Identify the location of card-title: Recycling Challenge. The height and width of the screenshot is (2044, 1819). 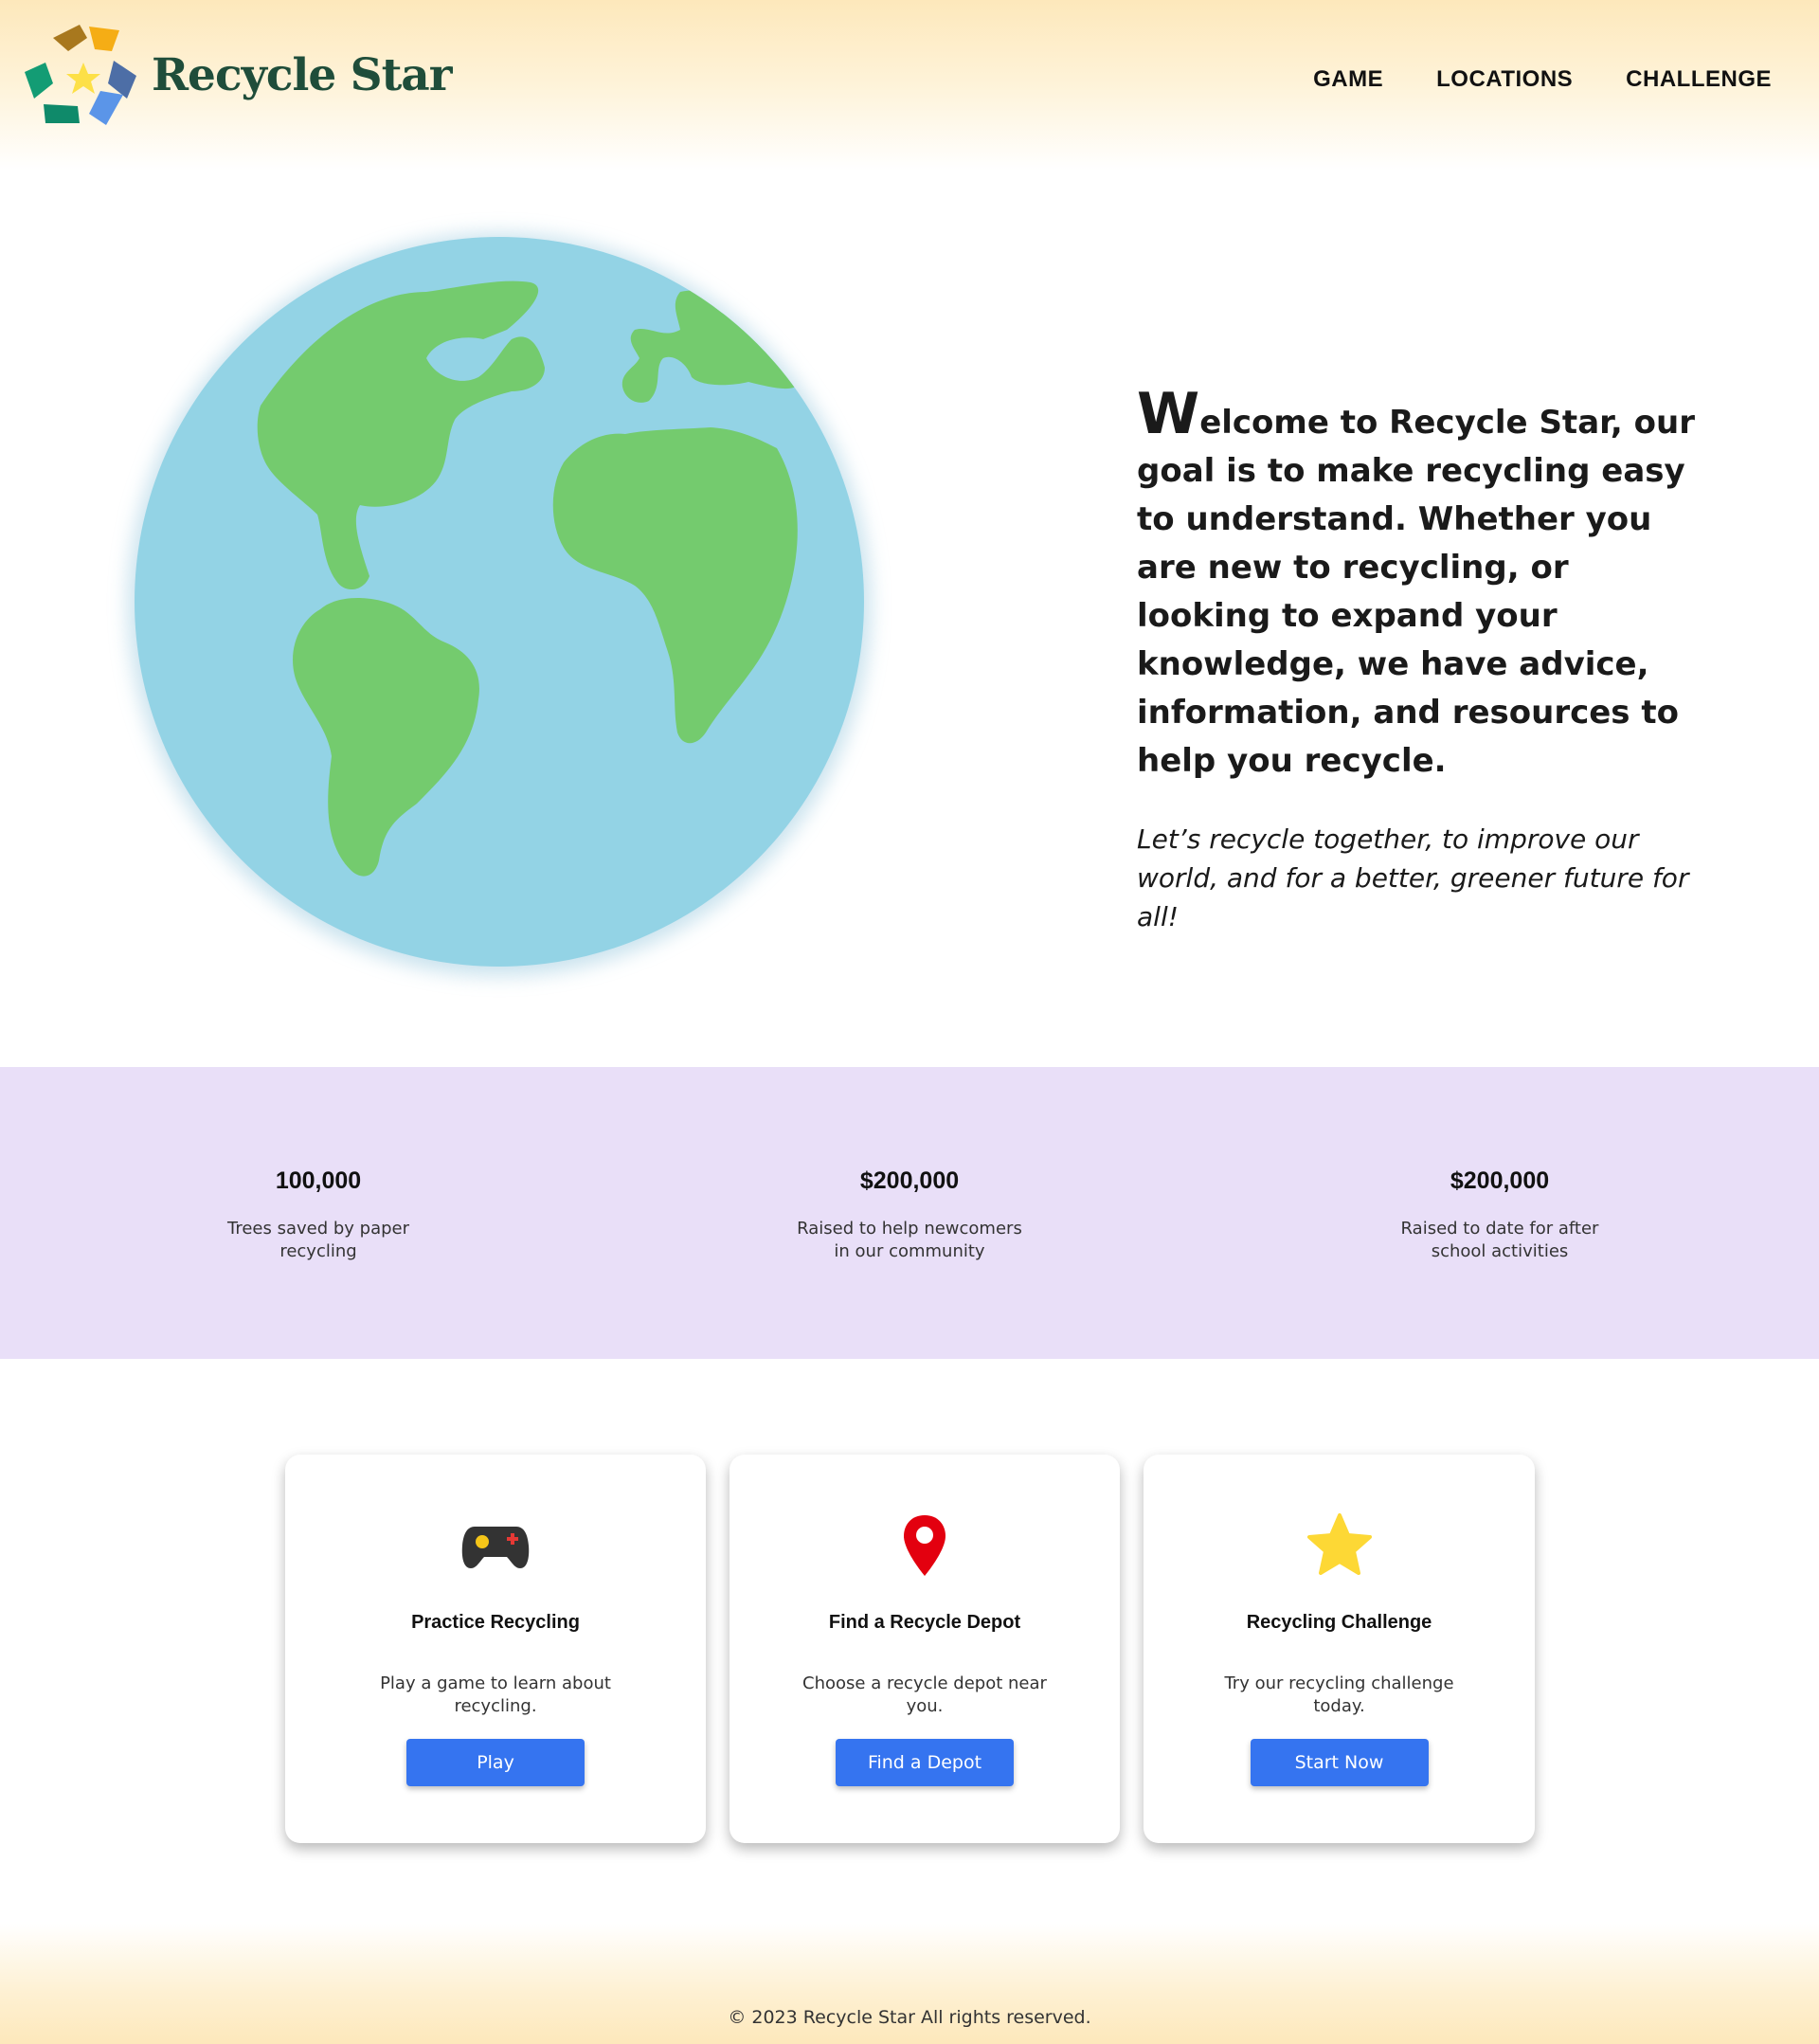
(1339, 1623).